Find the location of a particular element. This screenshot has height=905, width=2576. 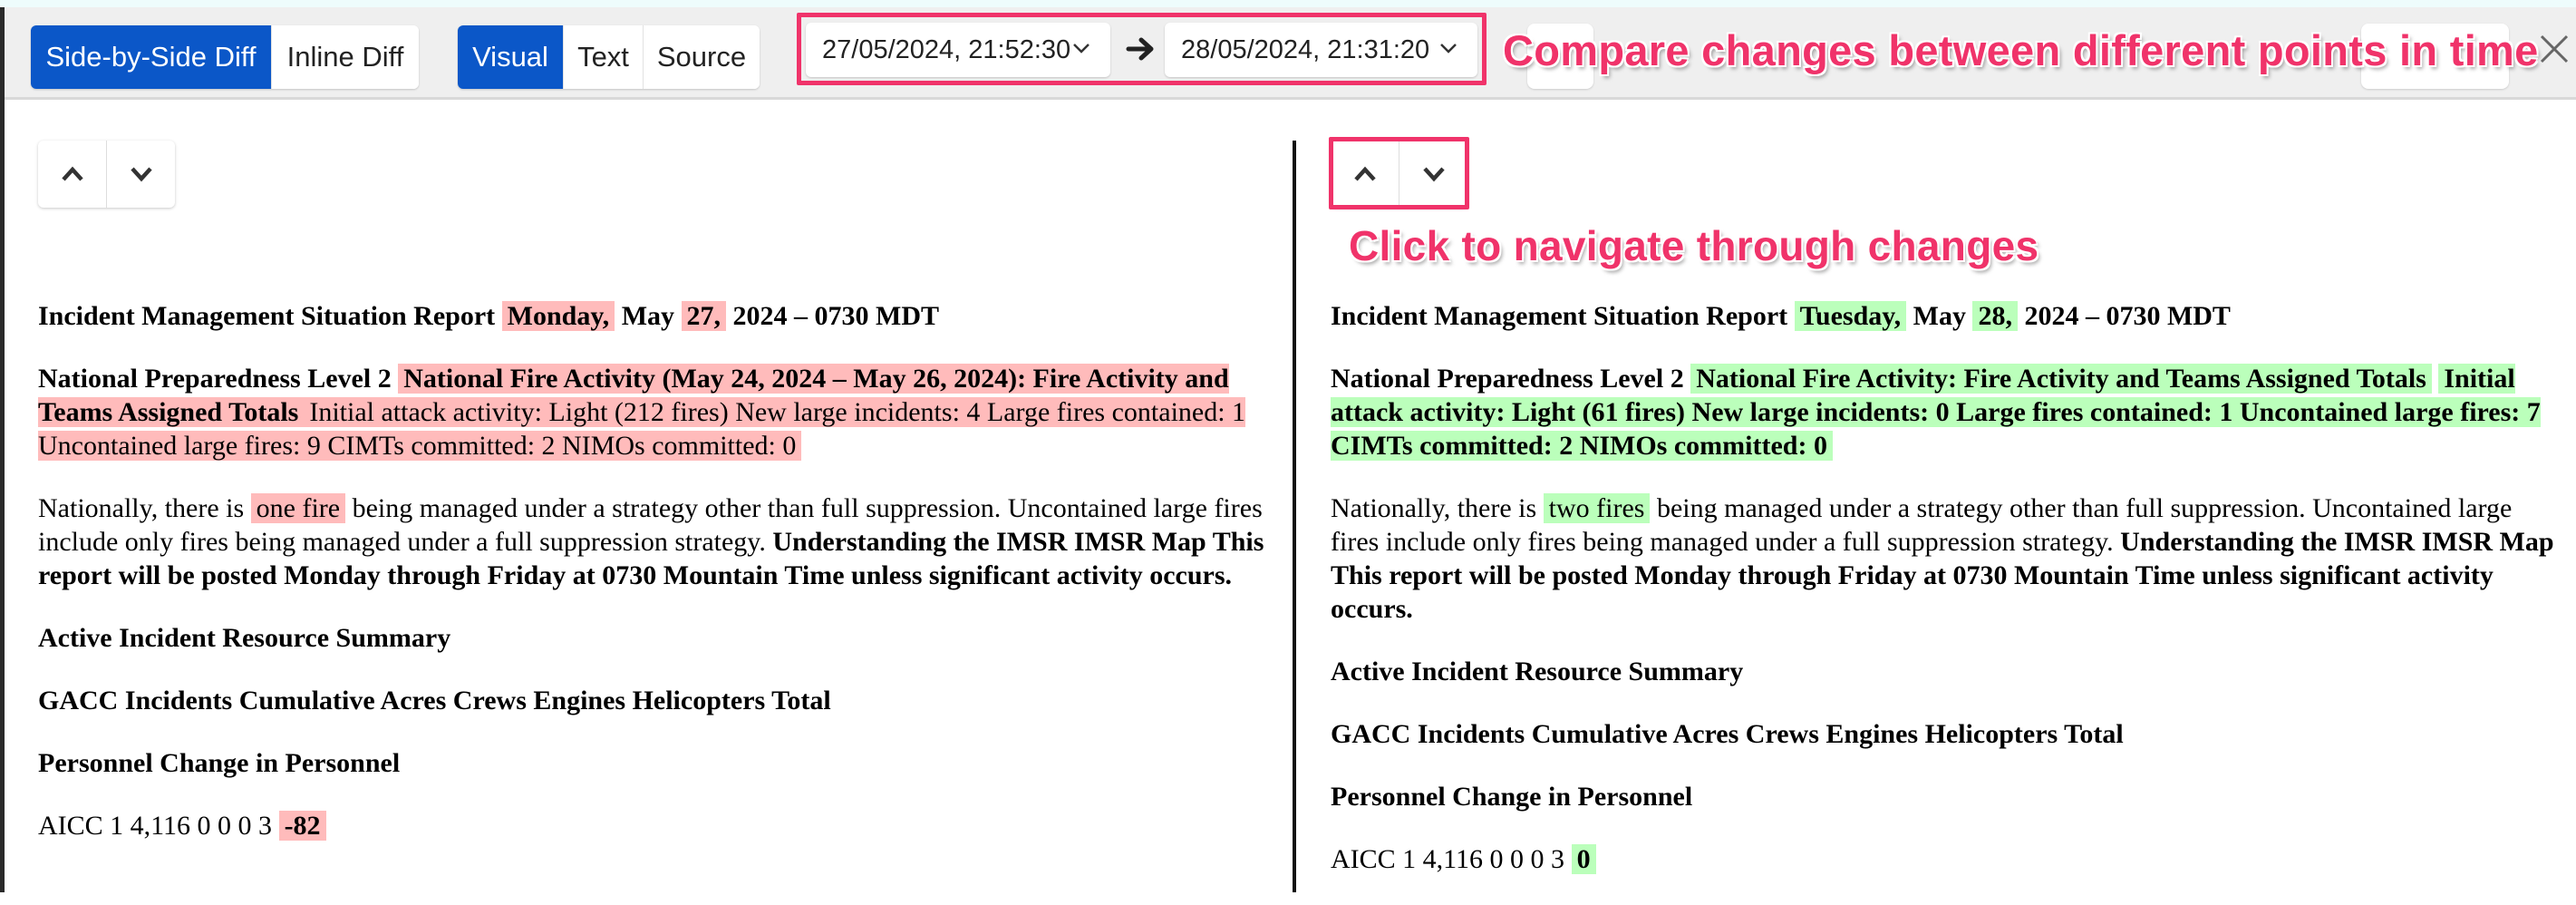

navigate-annotation: Click to navigate through changes is located at coordinates (1694, 245).